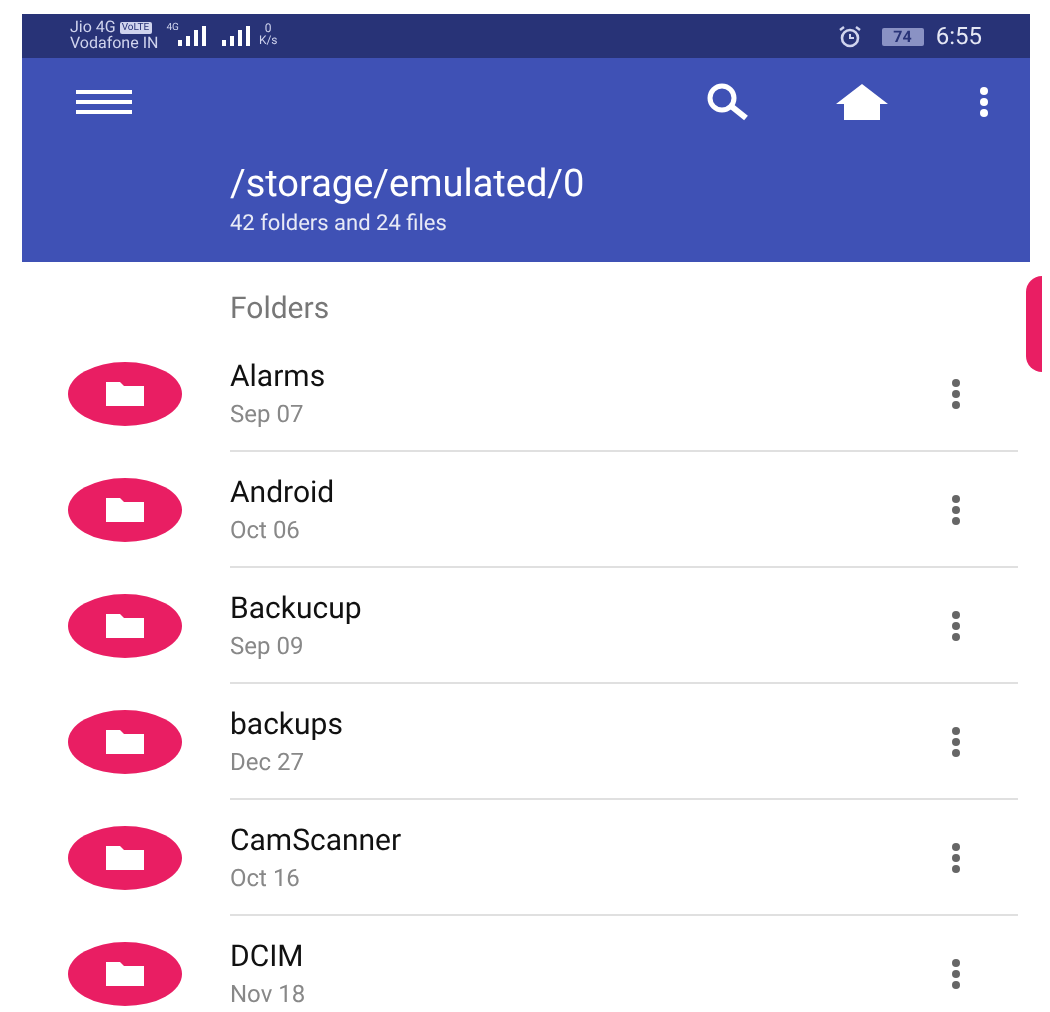  I want to click on folder-row: Backucup Sep 09, so click(526, 626).